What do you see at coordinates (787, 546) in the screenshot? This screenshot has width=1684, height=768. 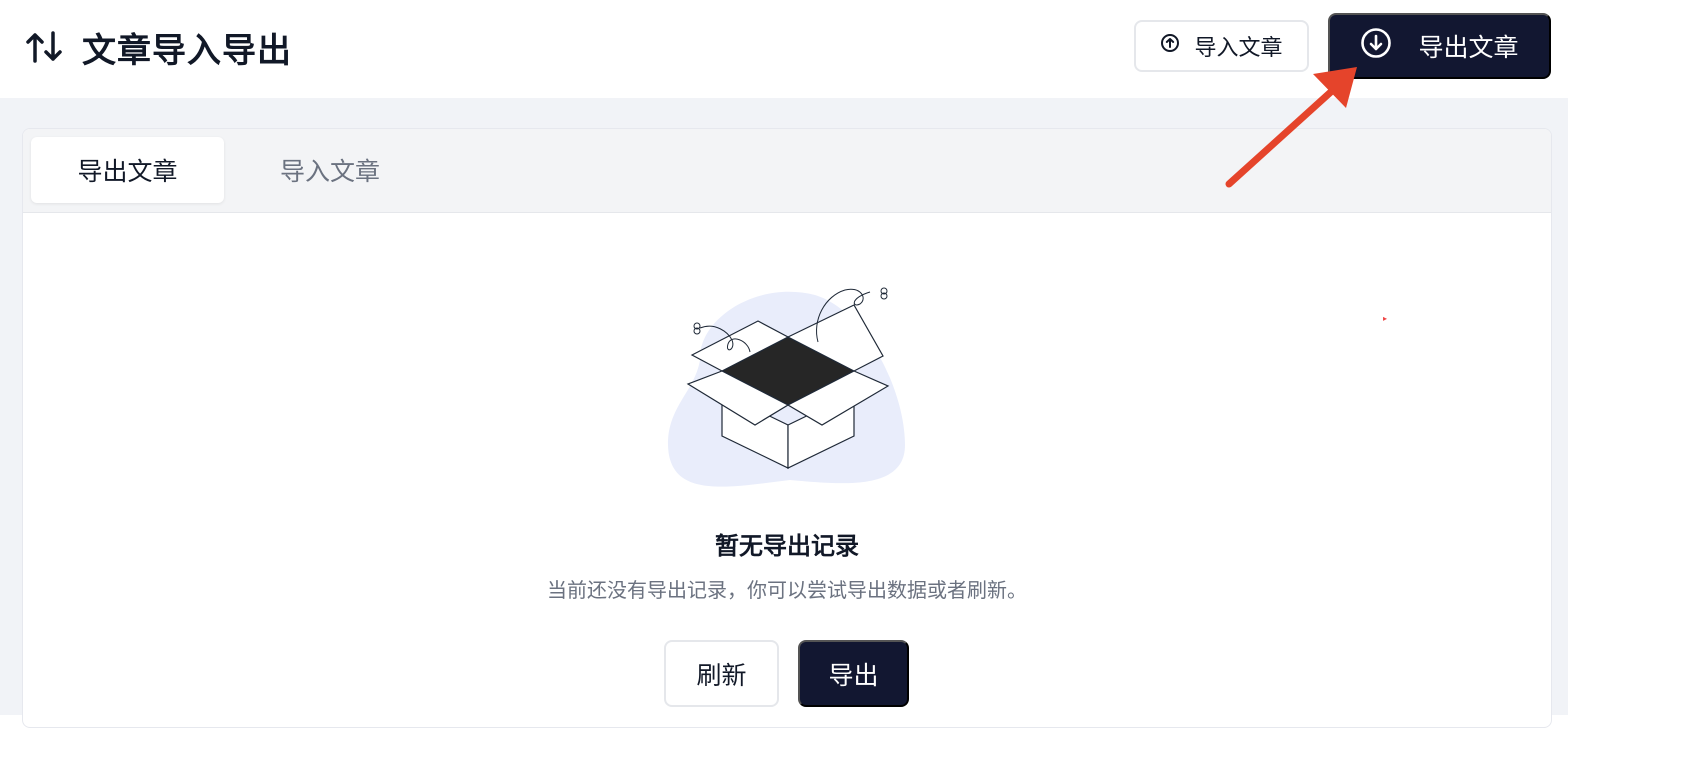 I see `empty-state-title: 暂无导出记录` at bounding box center [787, 546].